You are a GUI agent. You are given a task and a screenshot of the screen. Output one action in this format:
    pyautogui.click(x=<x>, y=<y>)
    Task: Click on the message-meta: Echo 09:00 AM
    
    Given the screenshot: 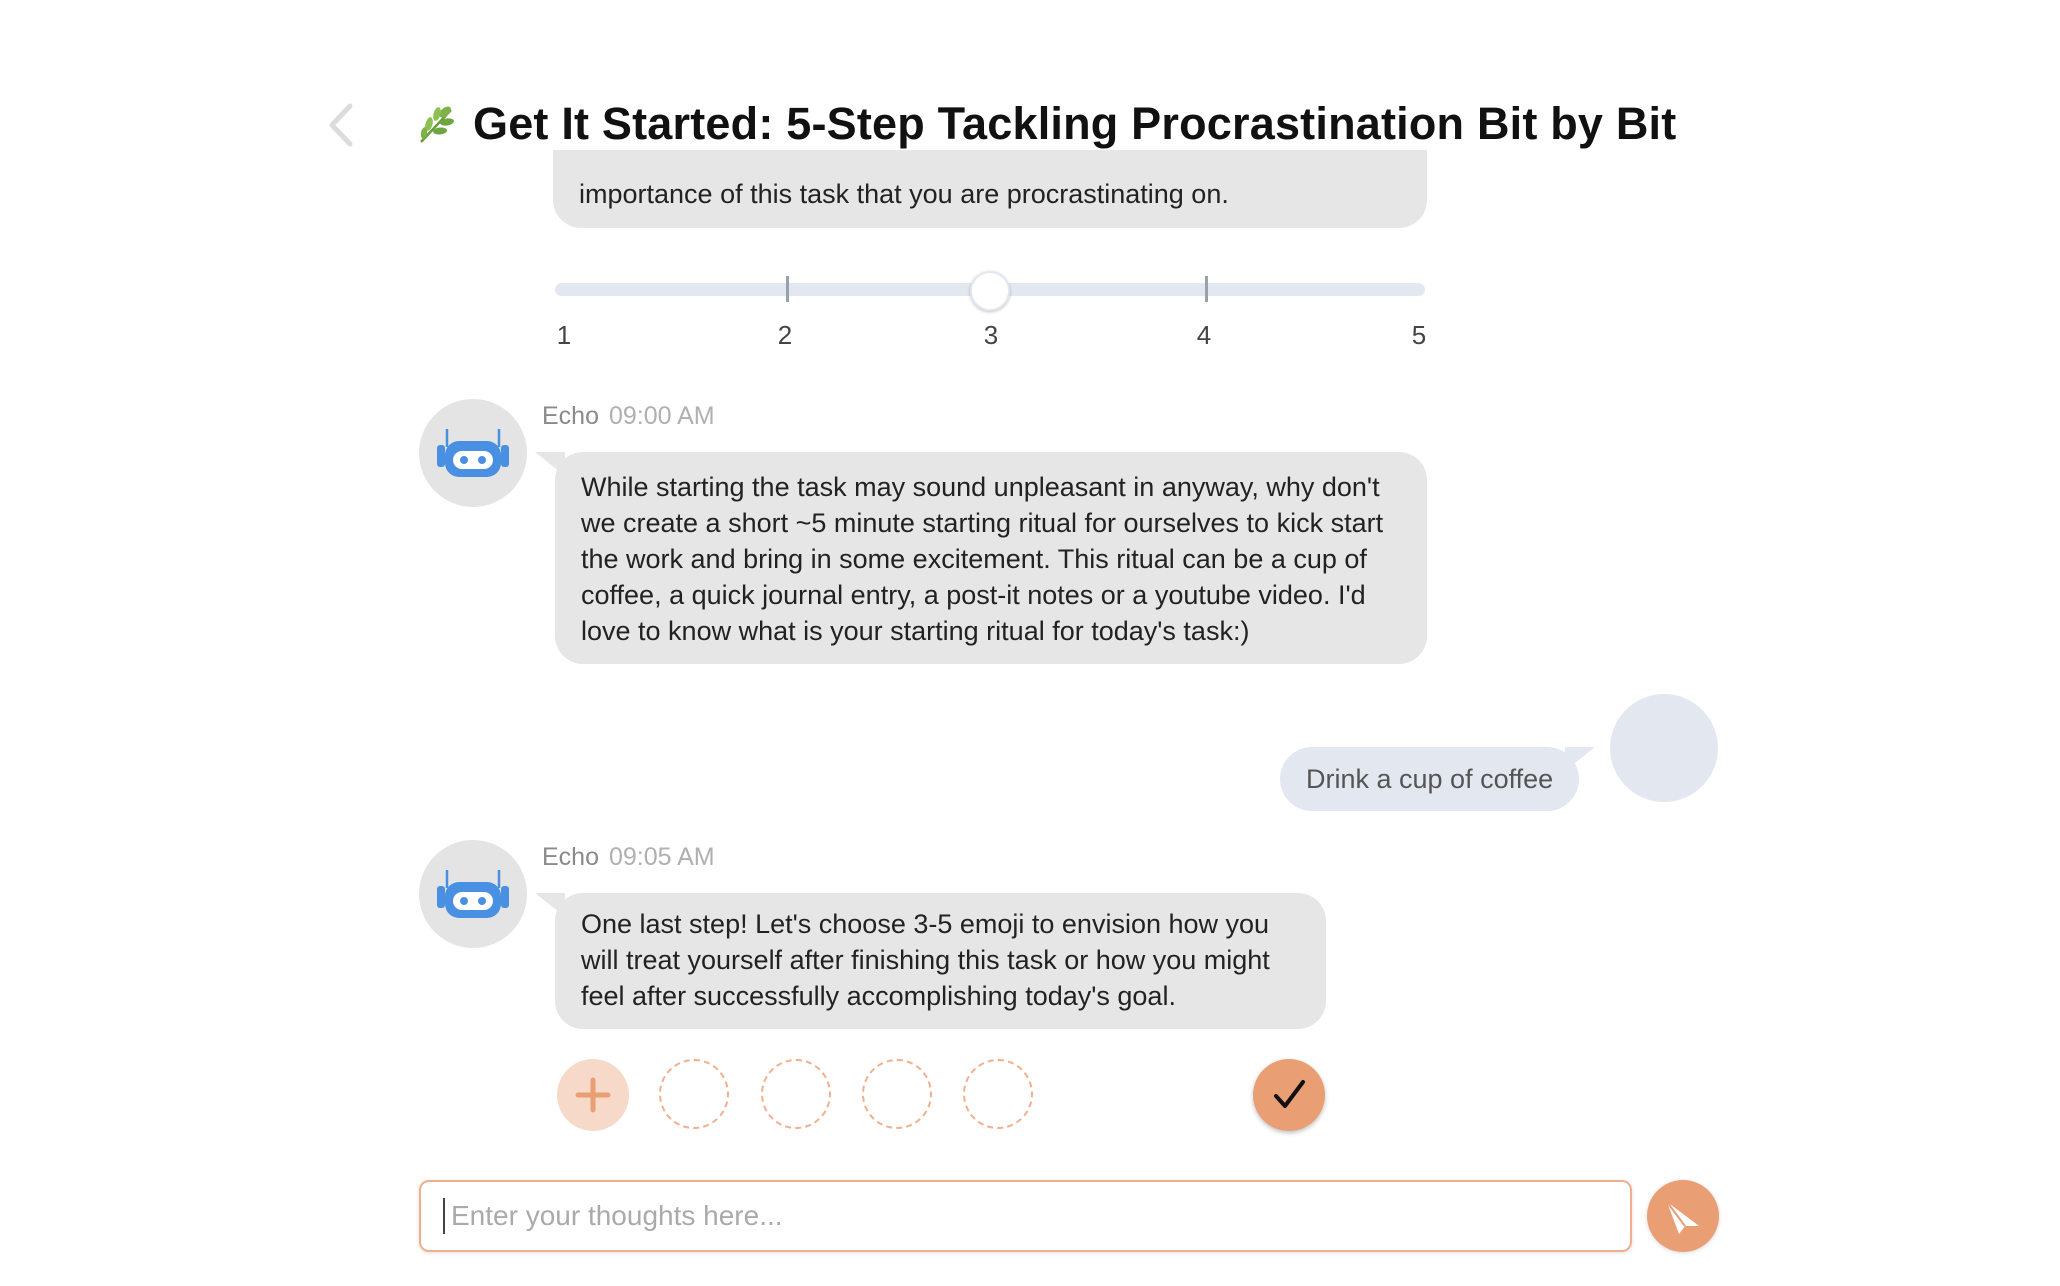 What is the action you would take?
    pyautogui.click(x=628, y=416)
    